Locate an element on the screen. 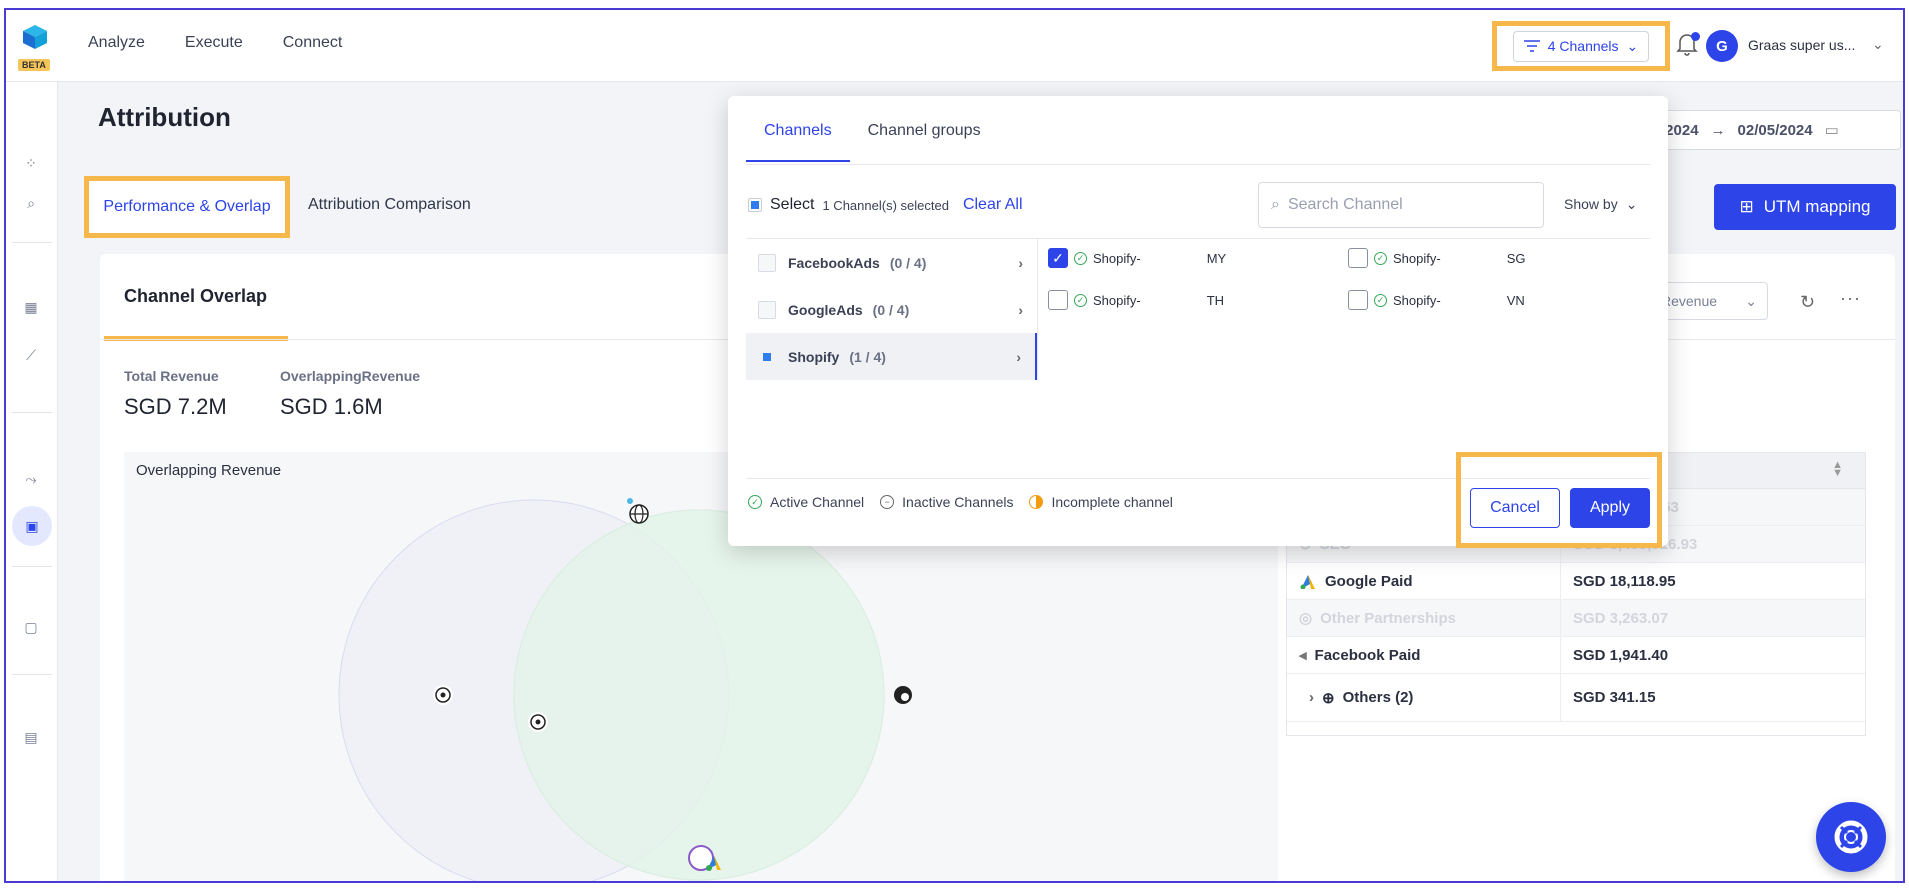  megaphone-icon: ◂ is located at coordinates (1303, 655).